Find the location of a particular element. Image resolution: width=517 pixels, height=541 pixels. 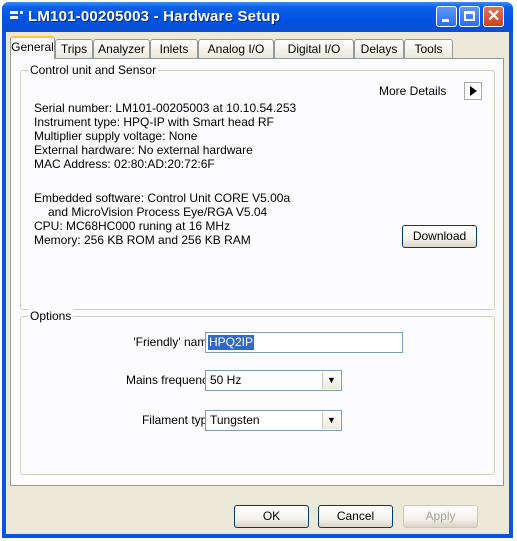

mains-frequency-label: Mains frequency is located at coordinates (169, 380).